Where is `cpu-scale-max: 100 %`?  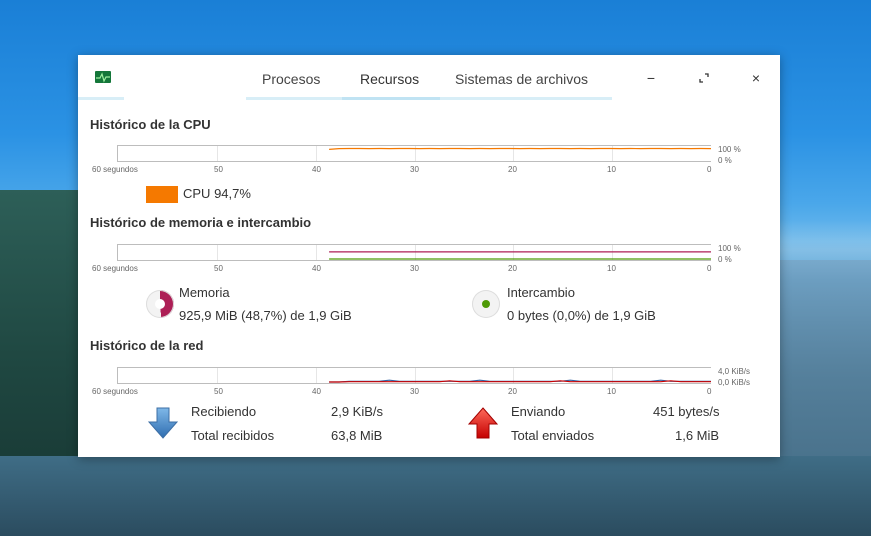 cpu-scale-max: 100 % is located at coordinates (729, 149).